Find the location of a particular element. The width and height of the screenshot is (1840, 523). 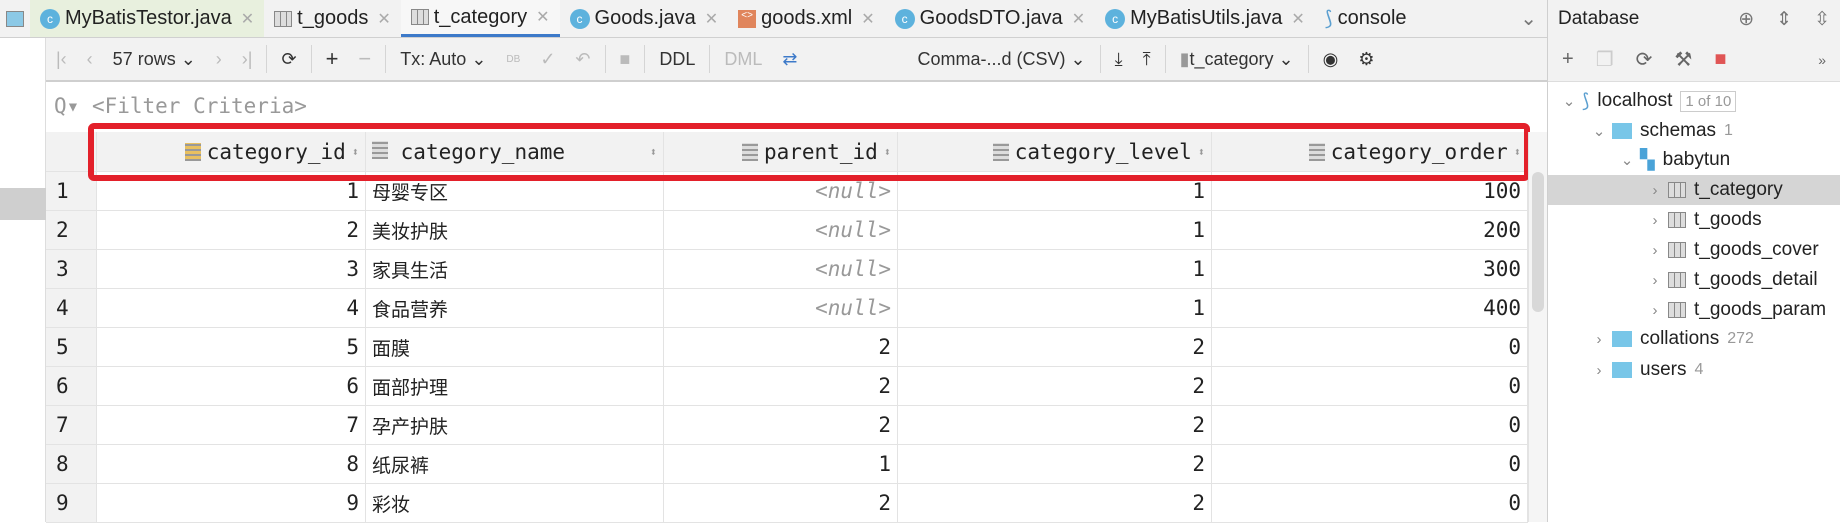

table-row: 2 2 美妆护肤 <null> 1 200 is located at coordinates (787, 230).